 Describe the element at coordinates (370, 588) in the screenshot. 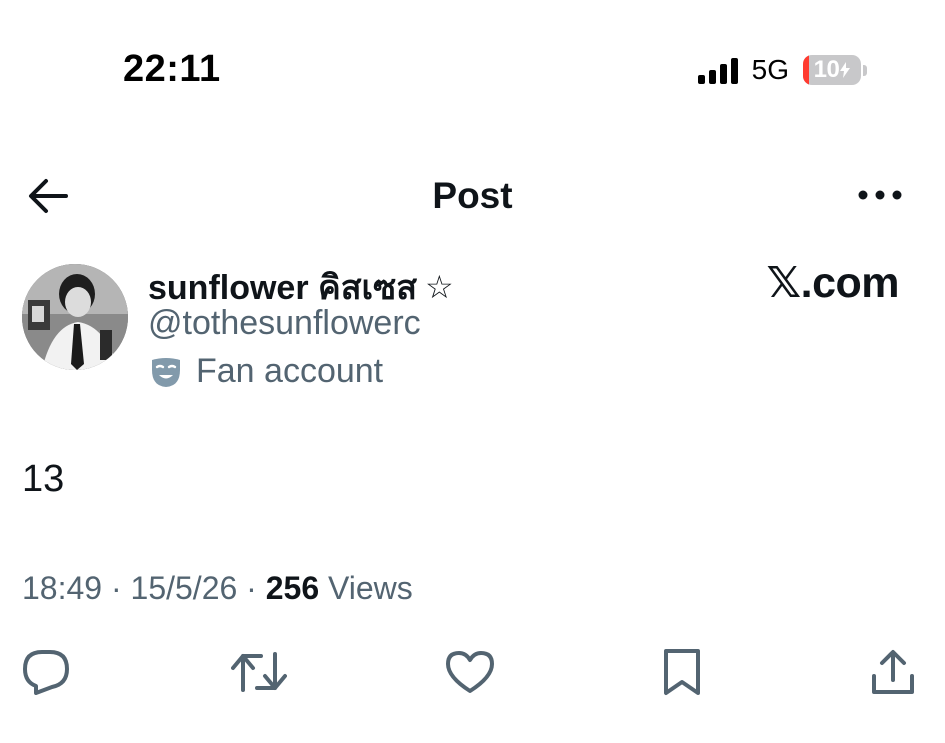

I see `views-label: Views` at that location.